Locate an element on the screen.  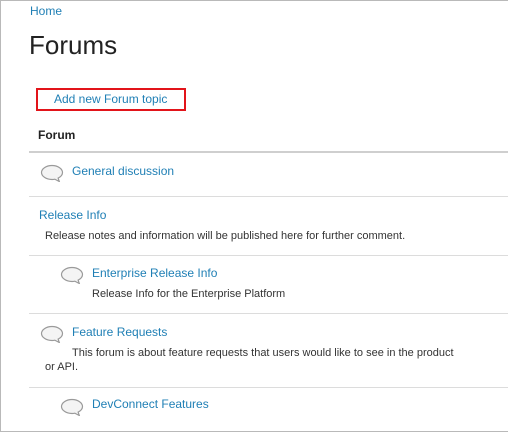
forum-link-enterprise-release-info: Enterprise Release Info is located at coordinates (154, 273).